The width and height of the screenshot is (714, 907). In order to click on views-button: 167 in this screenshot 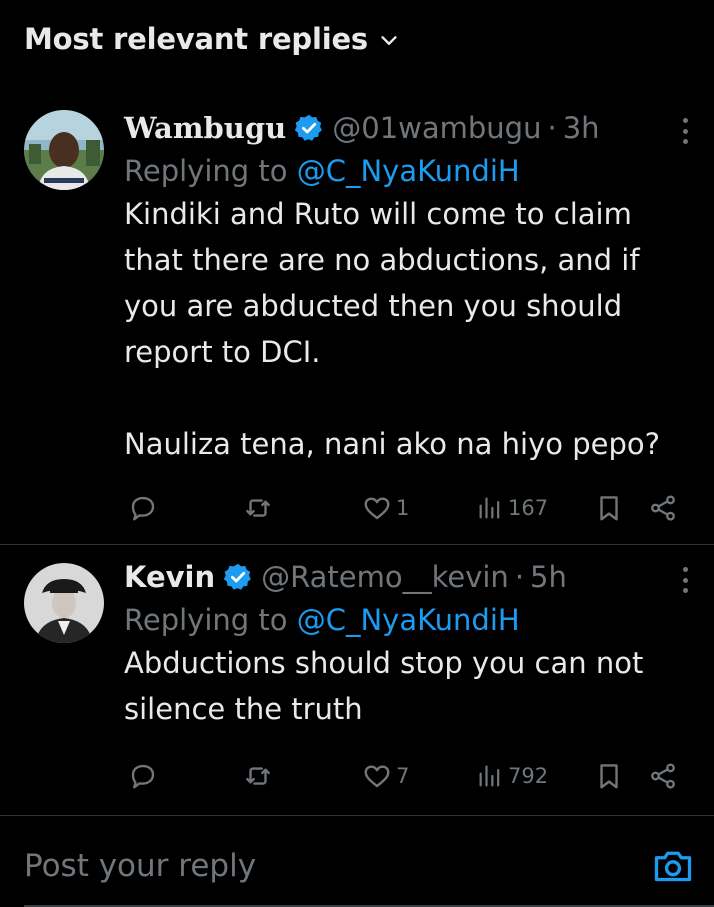, I will do `click(512, 508)`.